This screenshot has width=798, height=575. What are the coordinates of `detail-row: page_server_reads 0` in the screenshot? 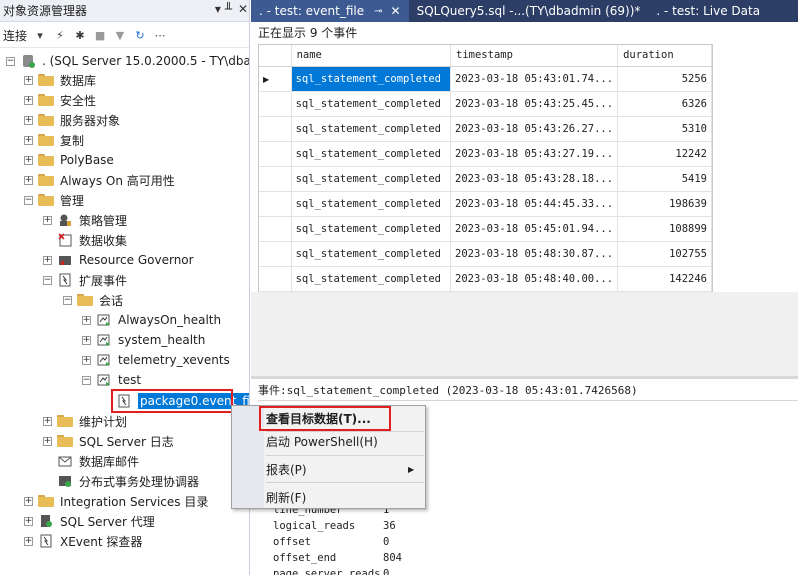 It's located at (331, 571).